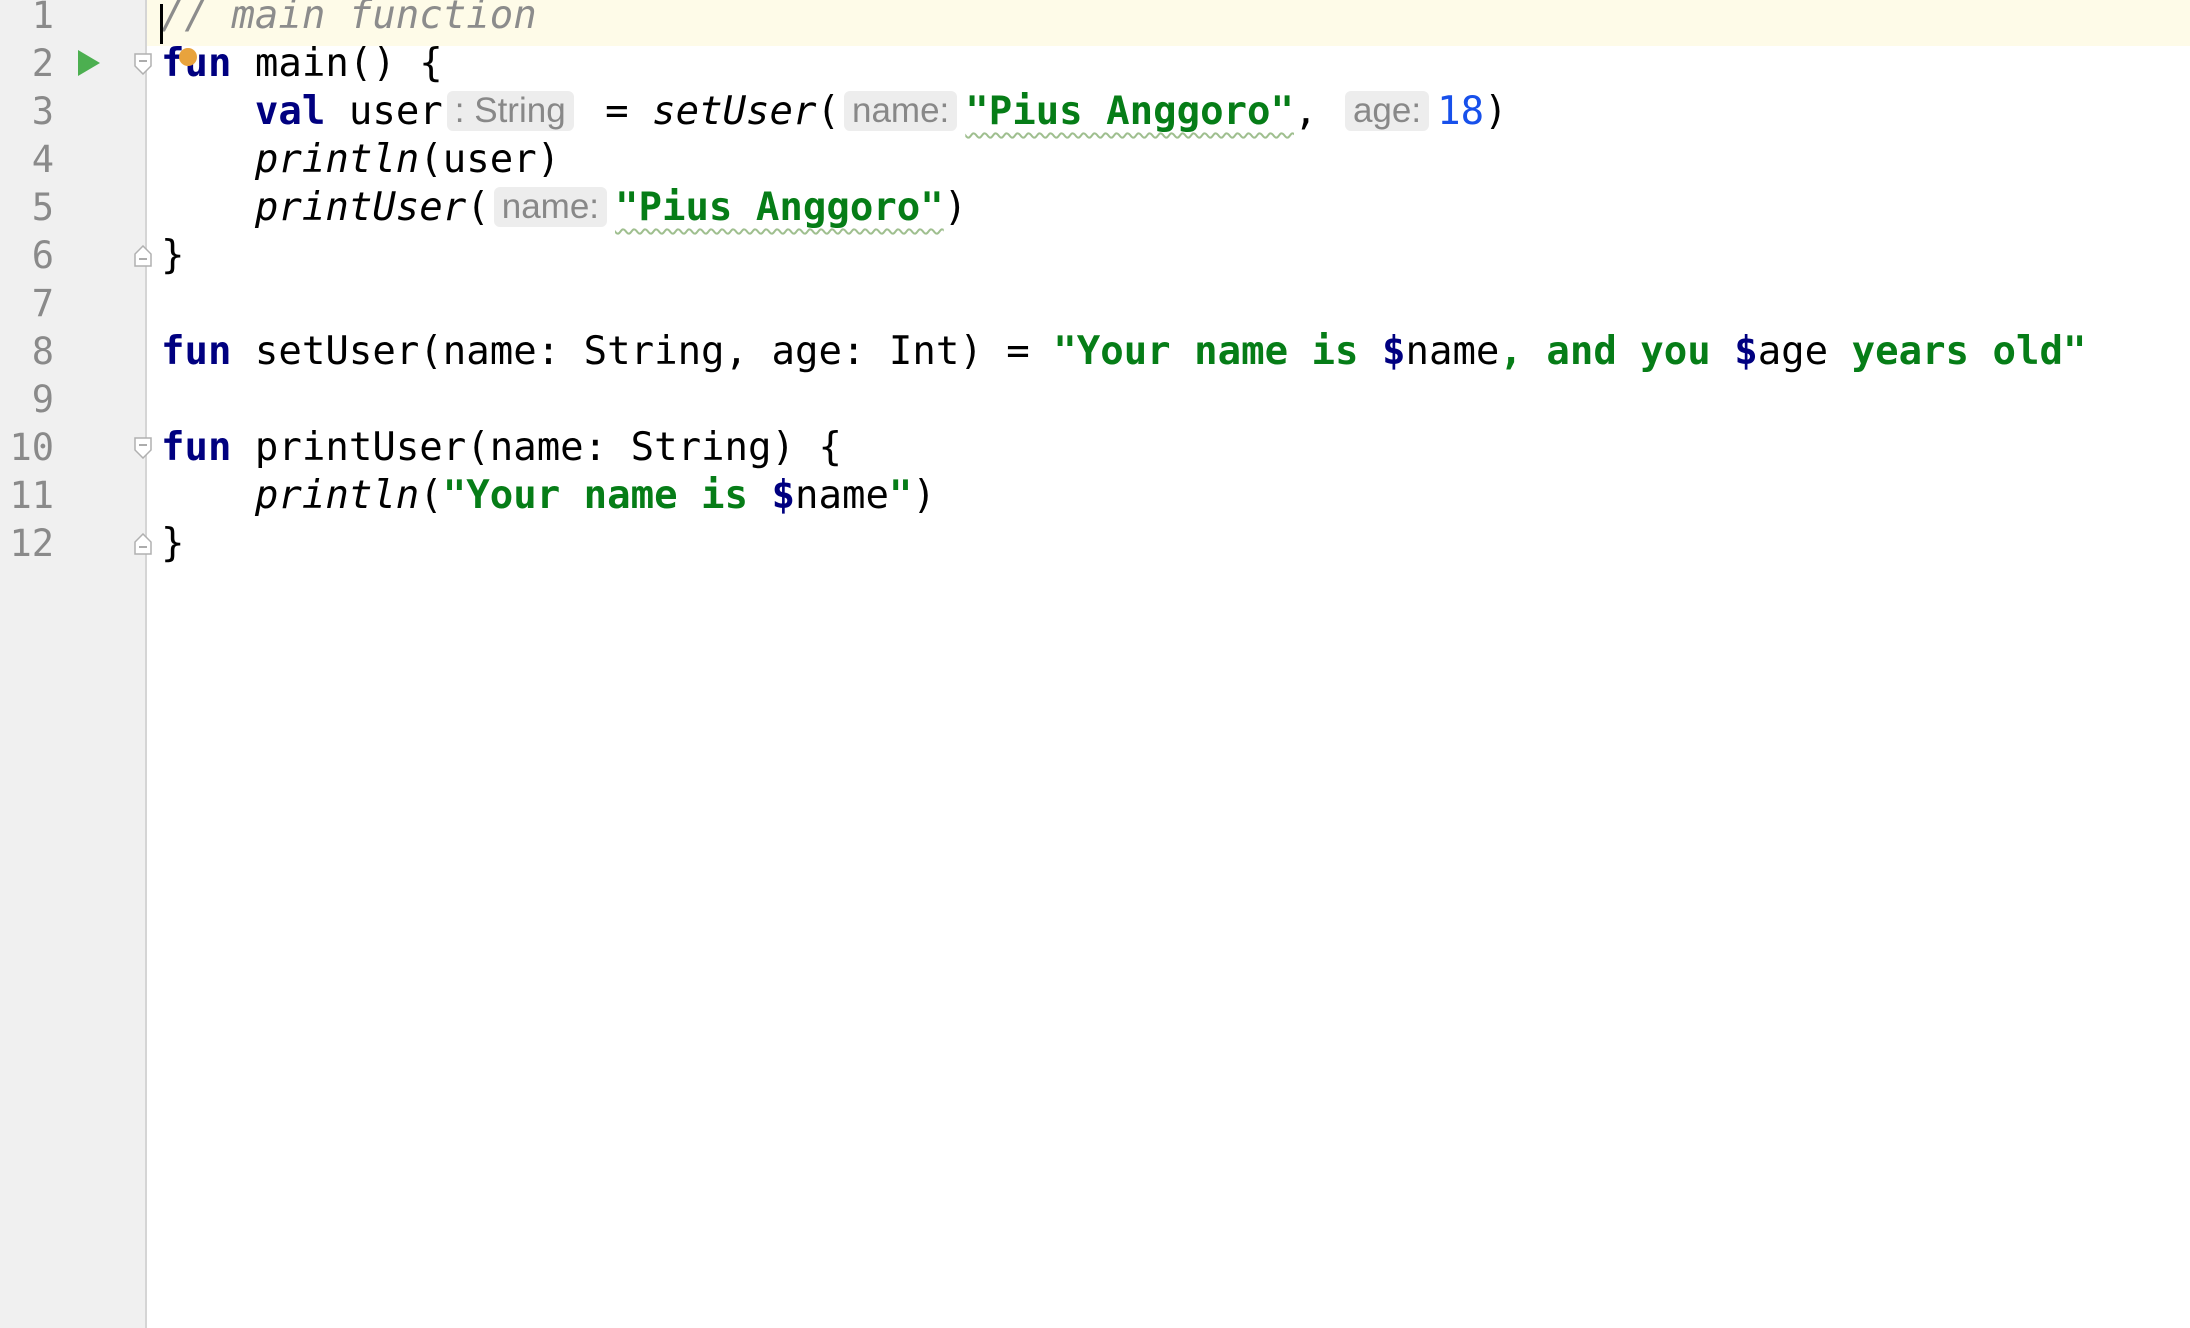 This screenshot has height=1328, width=2190. I want to click on line-number: 11, so click(31, 495).